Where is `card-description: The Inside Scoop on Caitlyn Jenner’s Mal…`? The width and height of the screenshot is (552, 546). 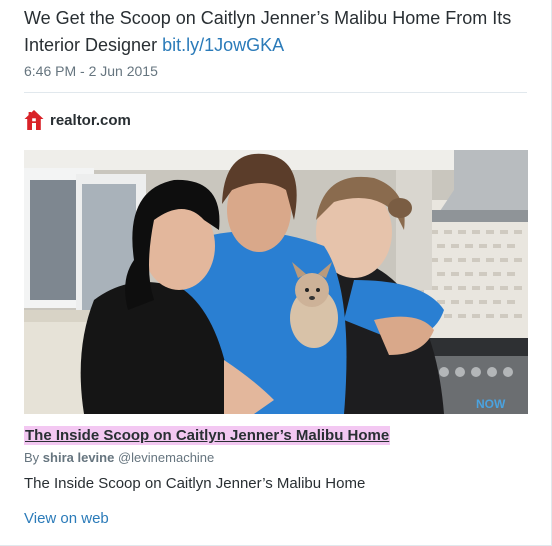 card-description: The Inside Scoop on Caitlyn Jenner’s Mal… is located at coordinates (195, 483).